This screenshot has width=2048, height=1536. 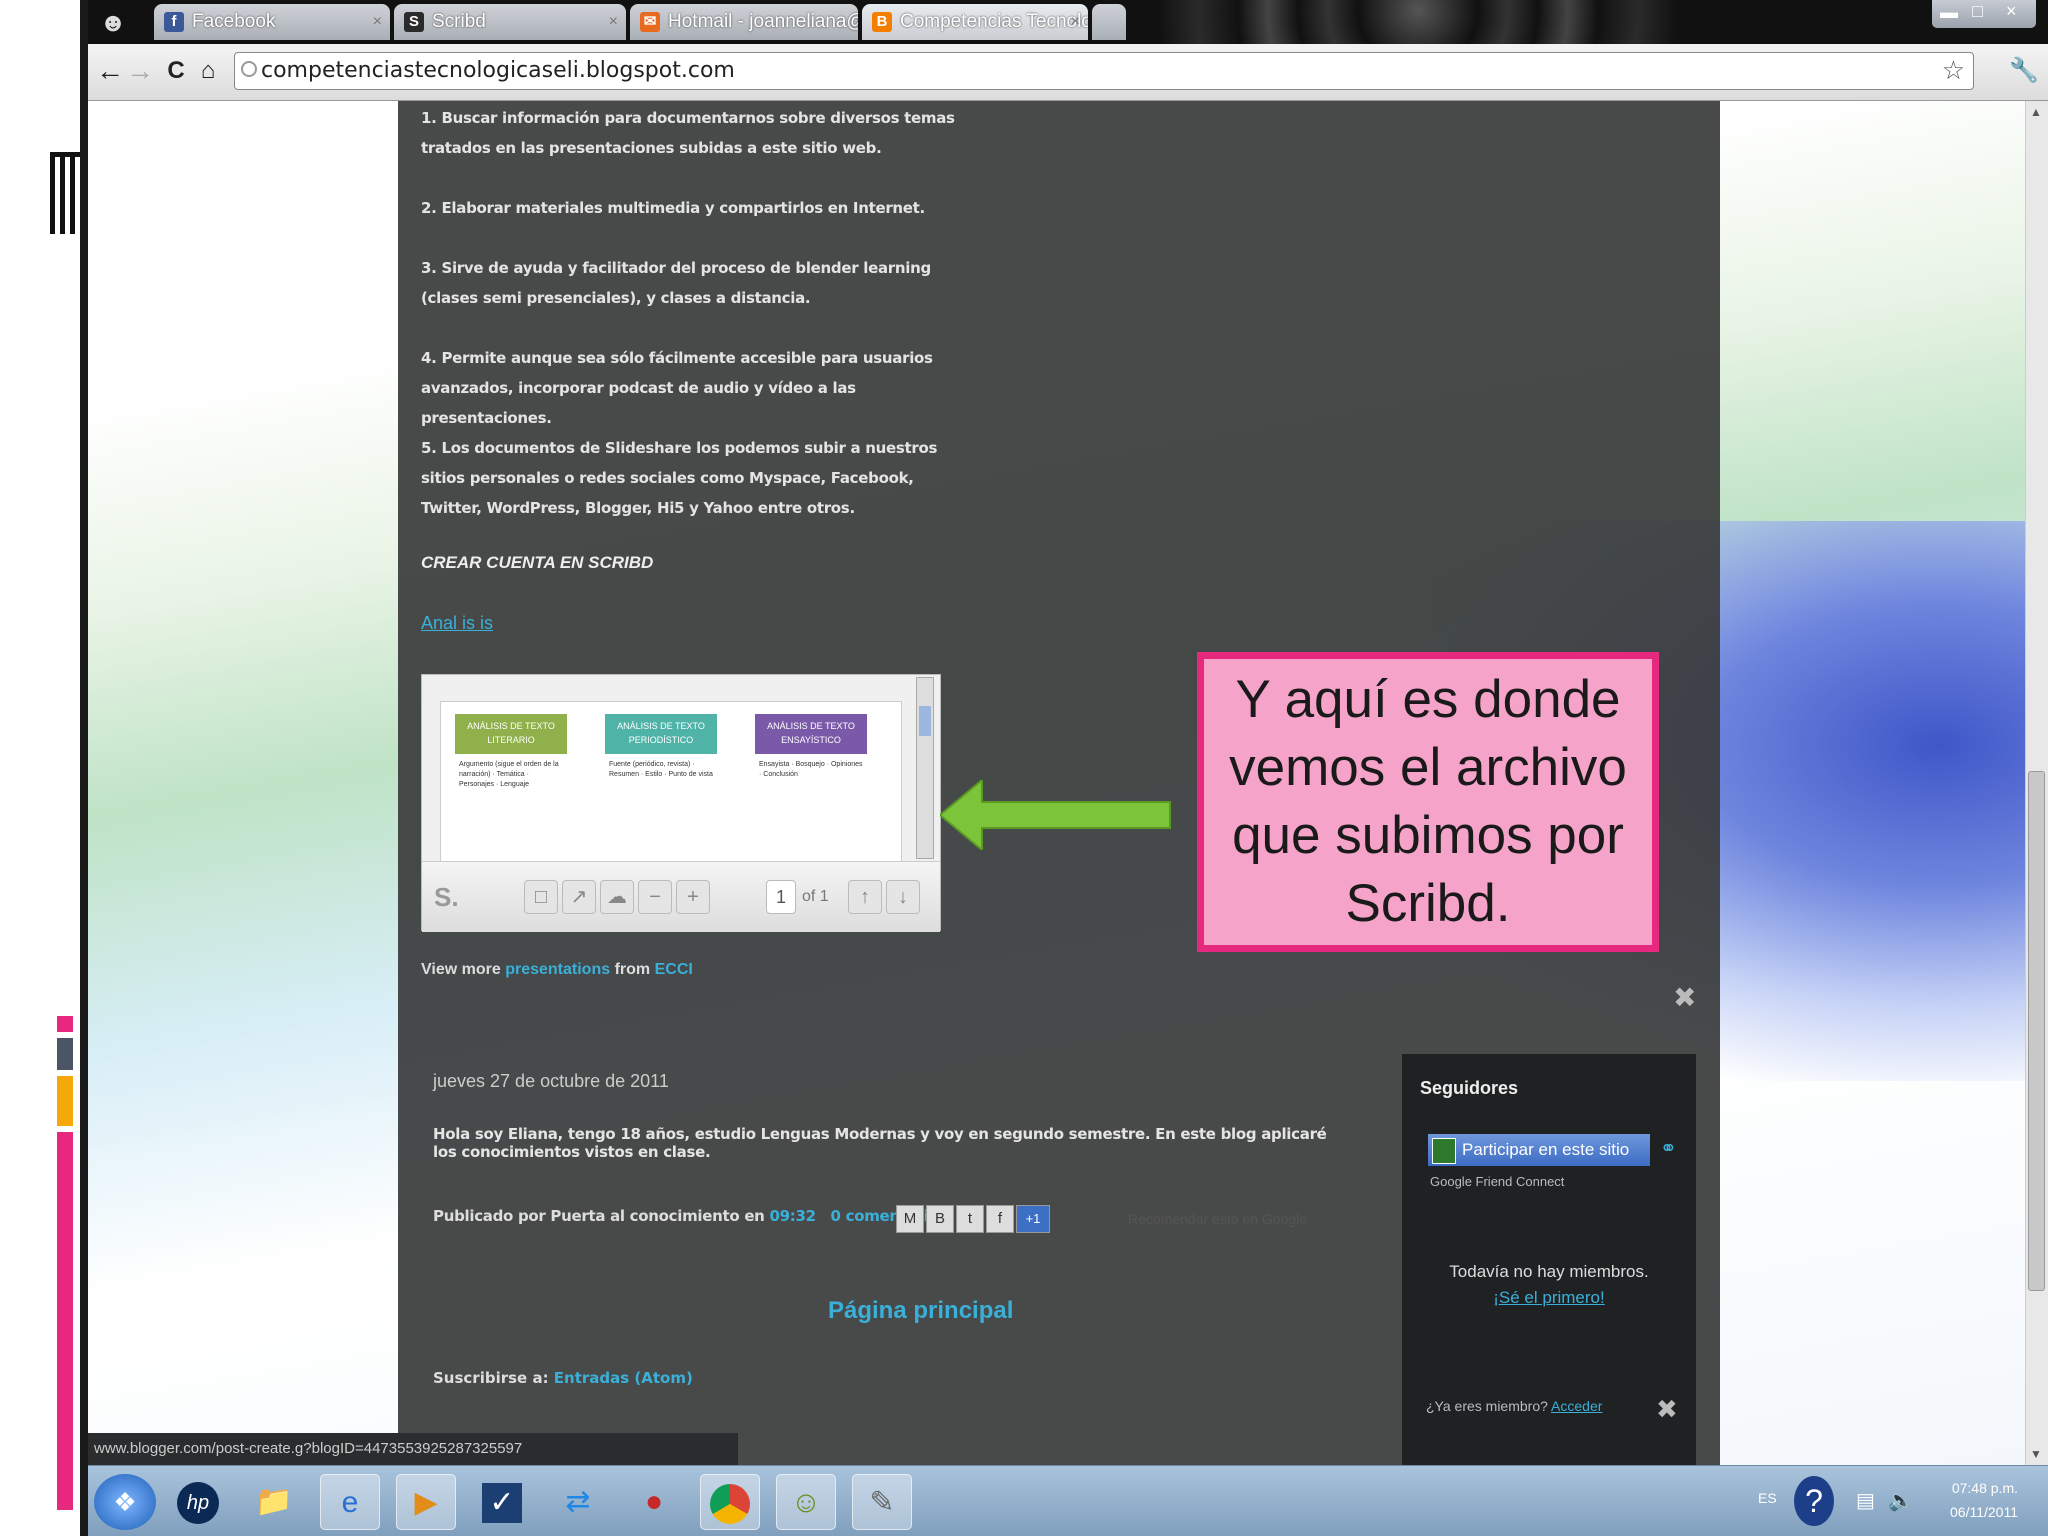 I want to click on document-link: Anal is is, so click(x=457, y=623).